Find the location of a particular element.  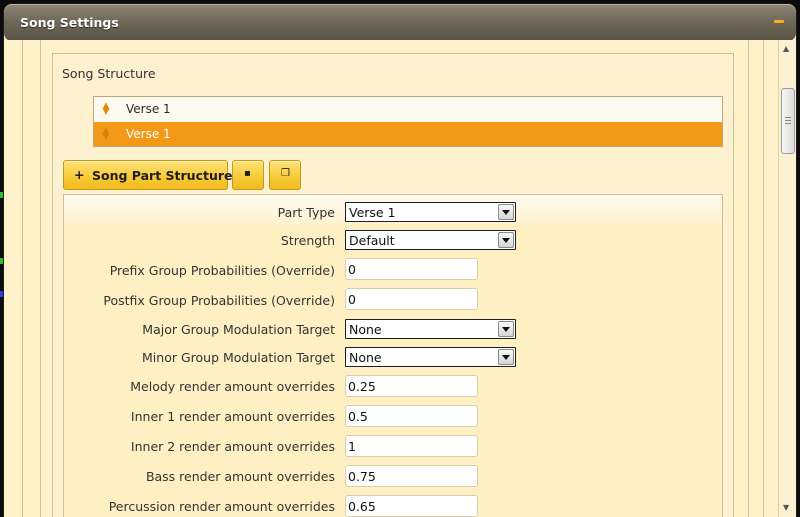

list-item: ▲ ▼ Verse 1 is located at coordinates (408, 109).